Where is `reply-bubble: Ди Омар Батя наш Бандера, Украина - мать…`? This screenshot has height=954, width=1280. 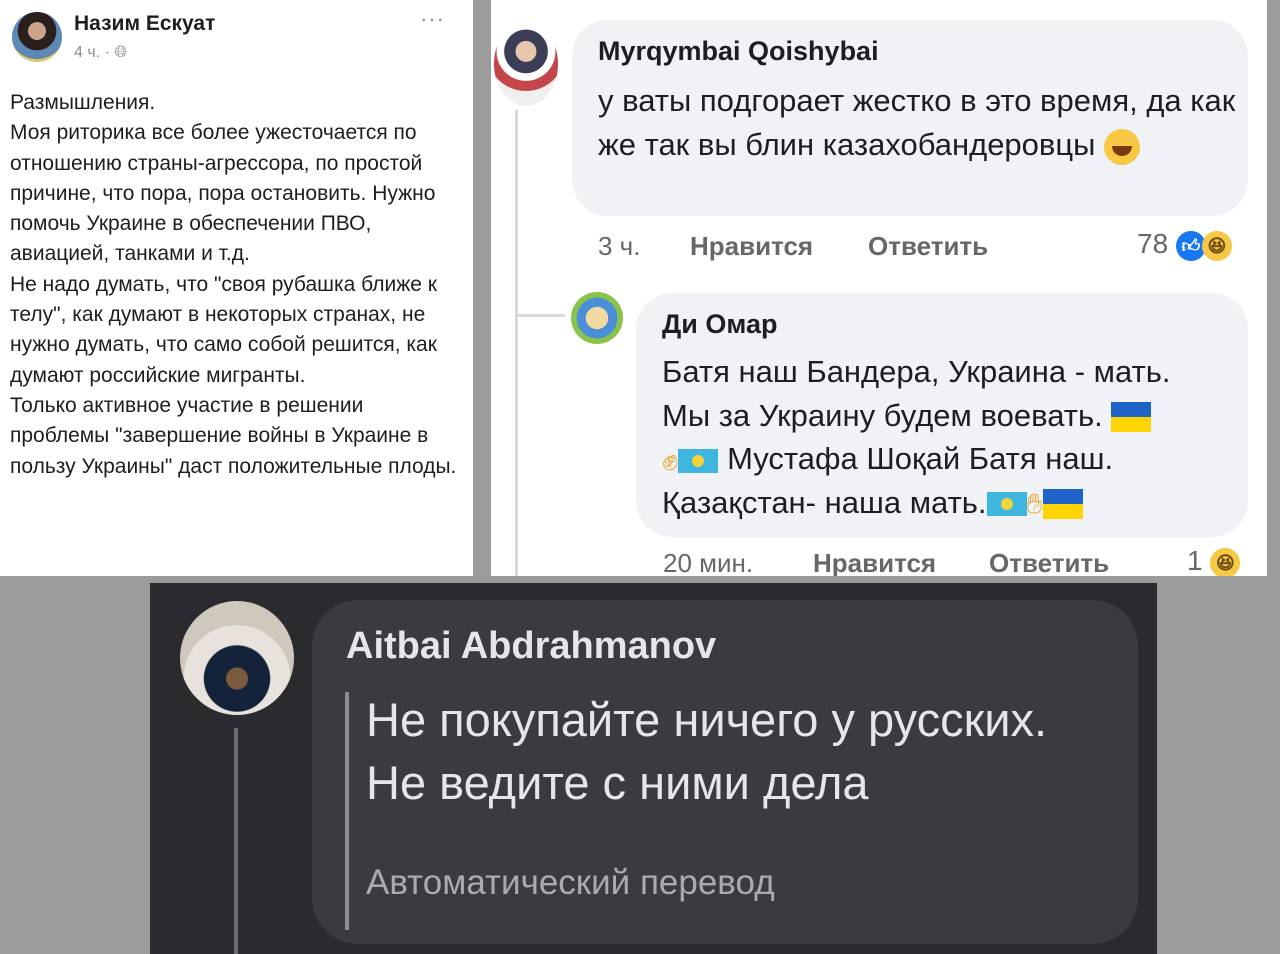 reply-bubble: Ди Омар Батя наш Бандера, Украина - мать… is located at coordinates (942, 415).